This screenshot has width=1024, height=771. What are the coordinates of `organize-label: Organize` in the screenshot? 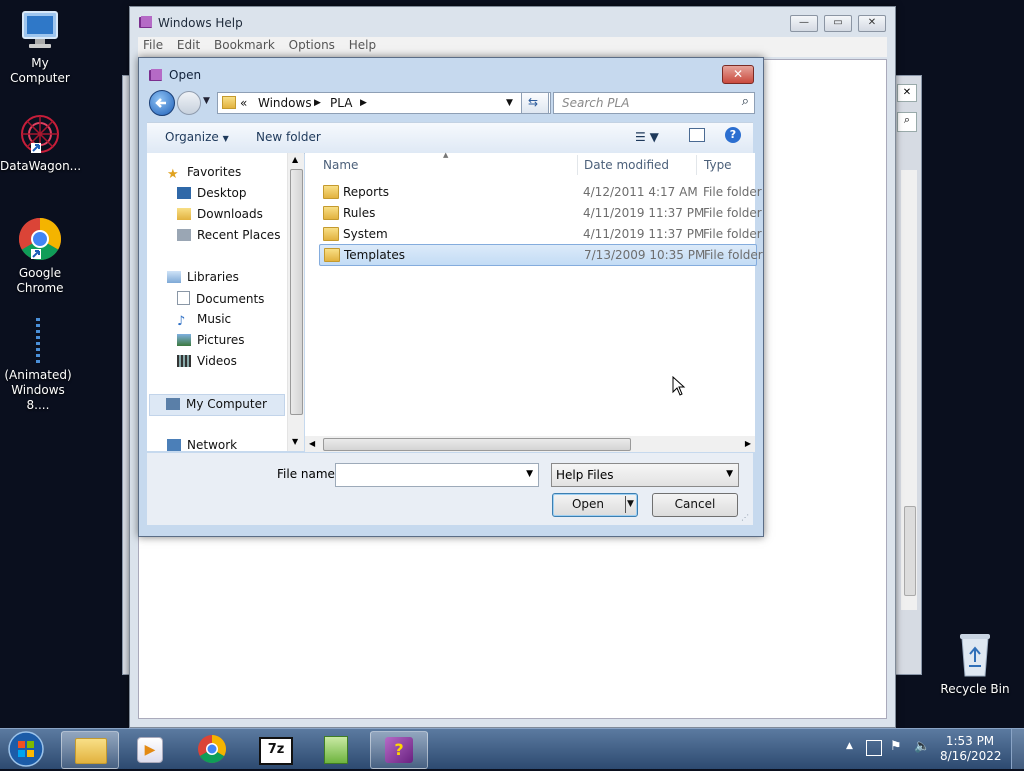 It's located at (192, 137).